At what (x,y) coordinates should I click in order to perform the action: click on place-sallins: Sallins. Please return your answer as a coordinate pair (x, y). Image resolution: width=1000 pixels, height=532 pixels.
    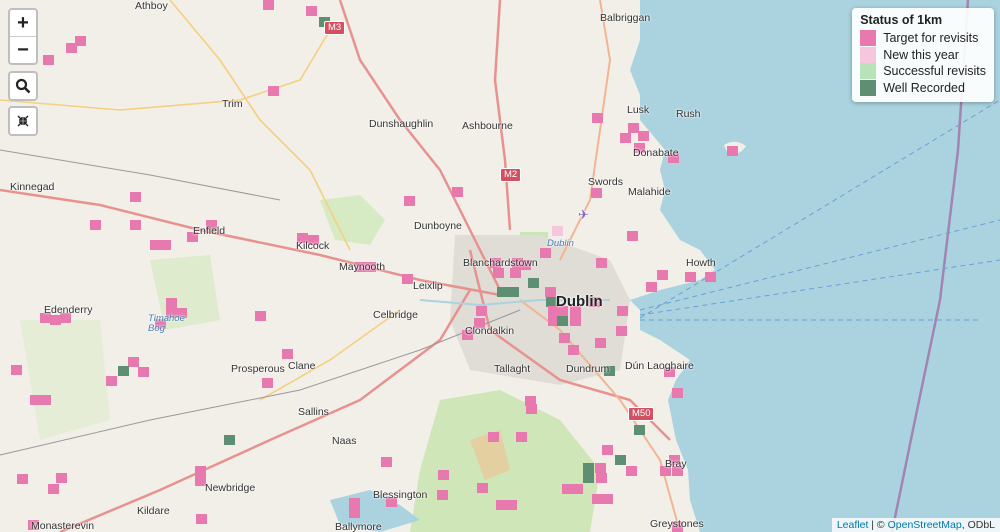
    Looking at the image, I should click on (313, 412).